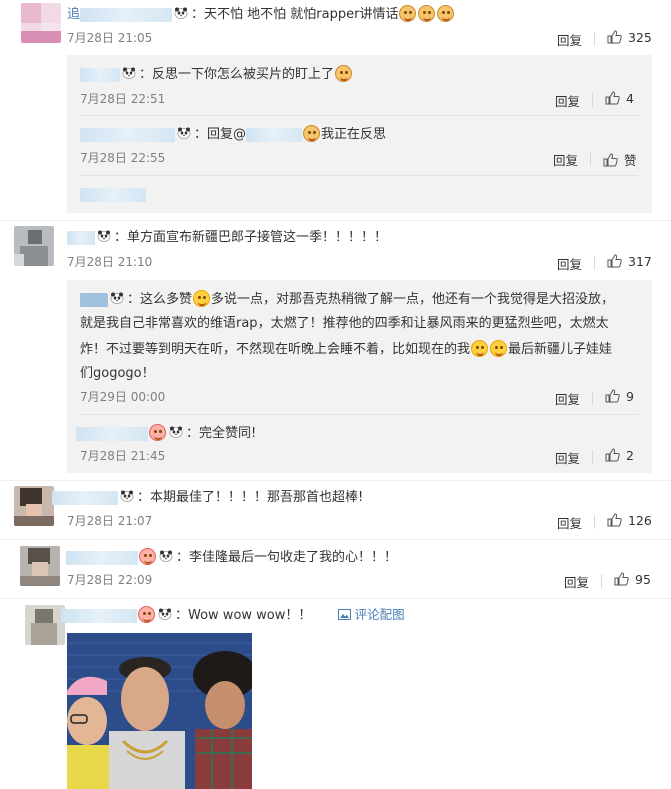 The image size is (671, 789). I want to click on comment-text: ：单方面宣布新疆巴郎子接管这一季！！！！！, so click(227, 238).